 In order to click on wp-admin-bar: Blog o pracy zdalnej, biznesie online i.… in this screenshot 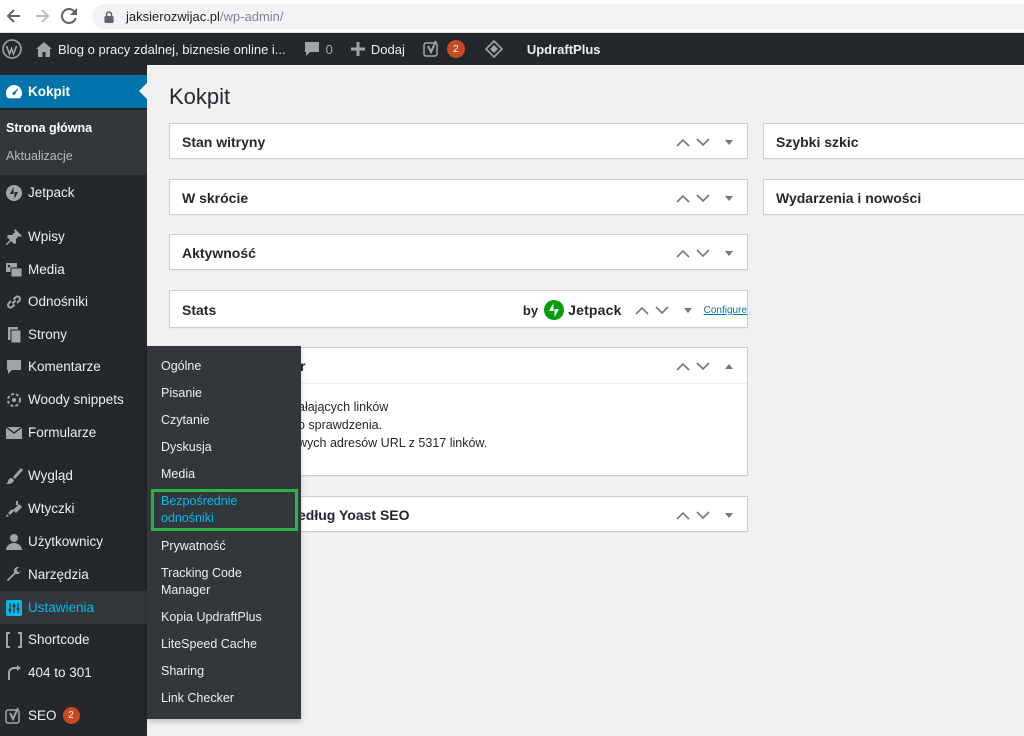, I will do `click(512, 49)`.